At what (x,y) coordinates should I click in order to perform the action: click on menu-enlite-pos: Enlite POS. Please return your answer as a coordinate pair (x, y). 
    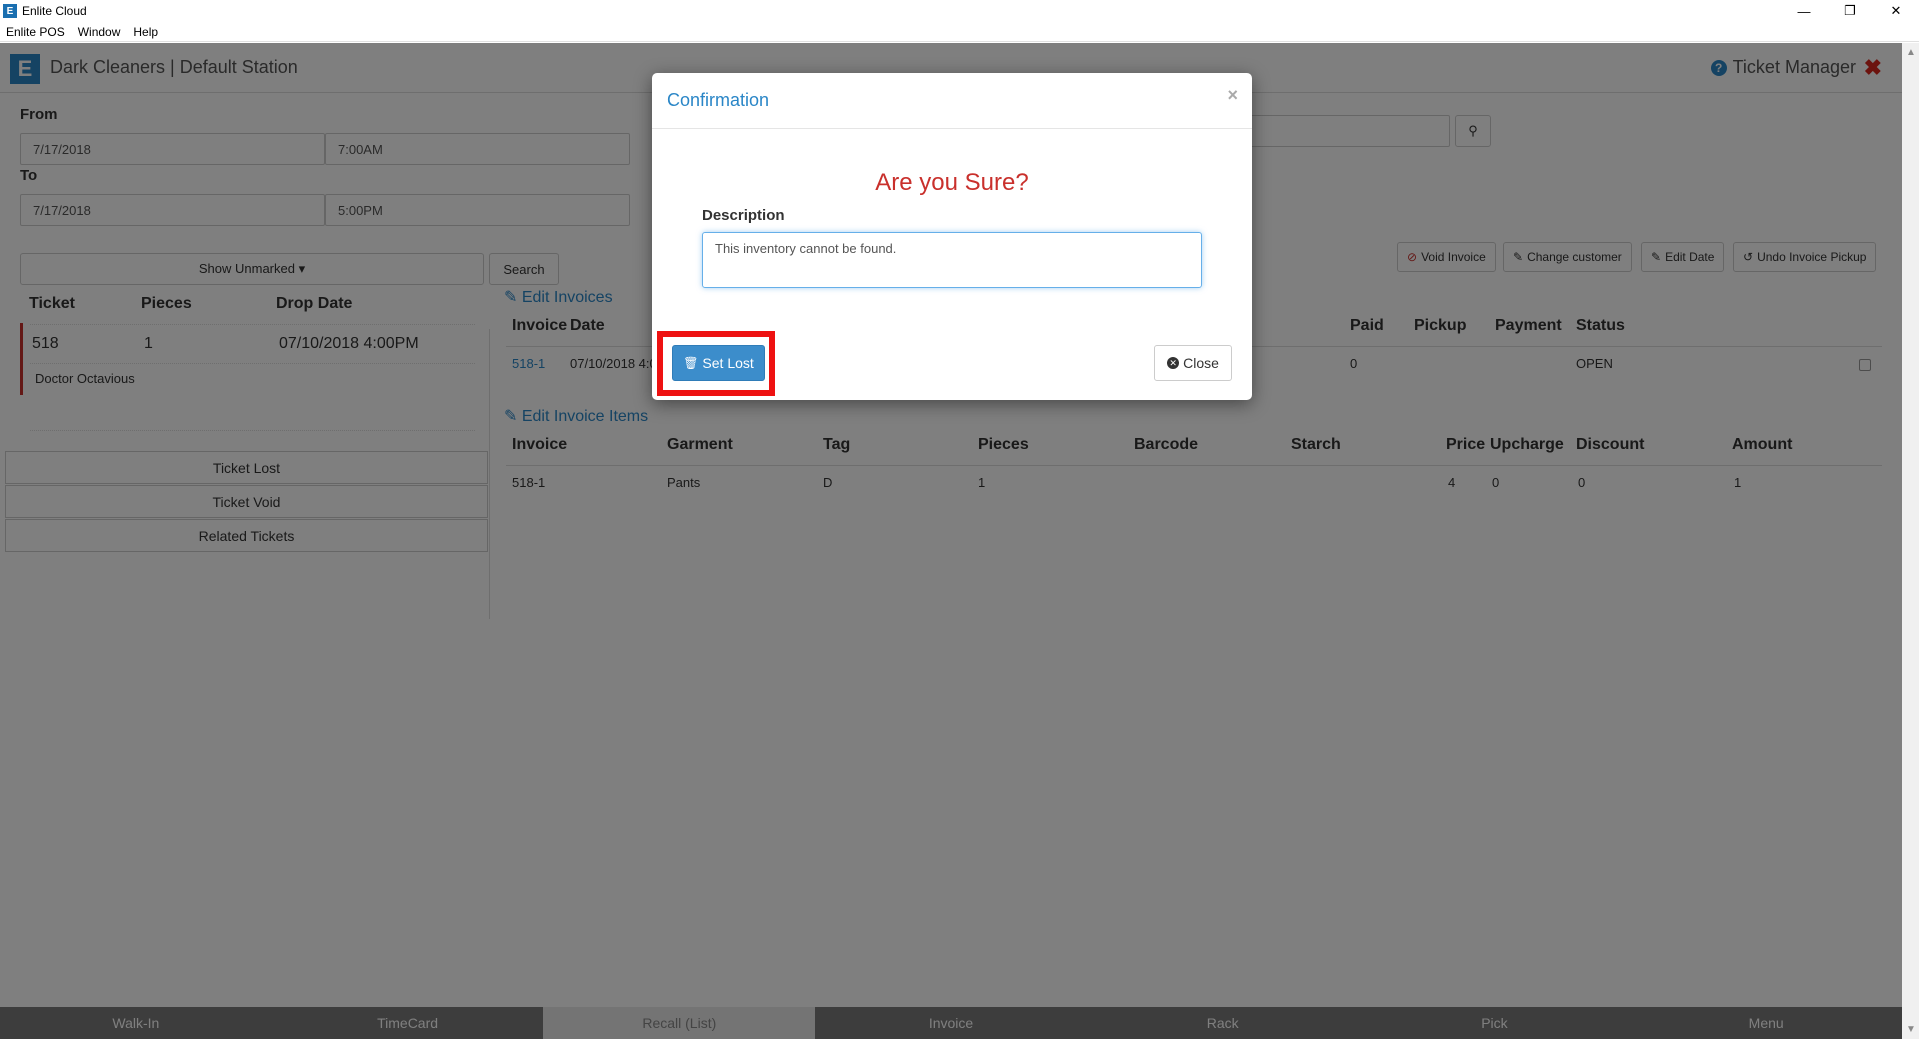
    Looking at the image, I should click on (35, 32).